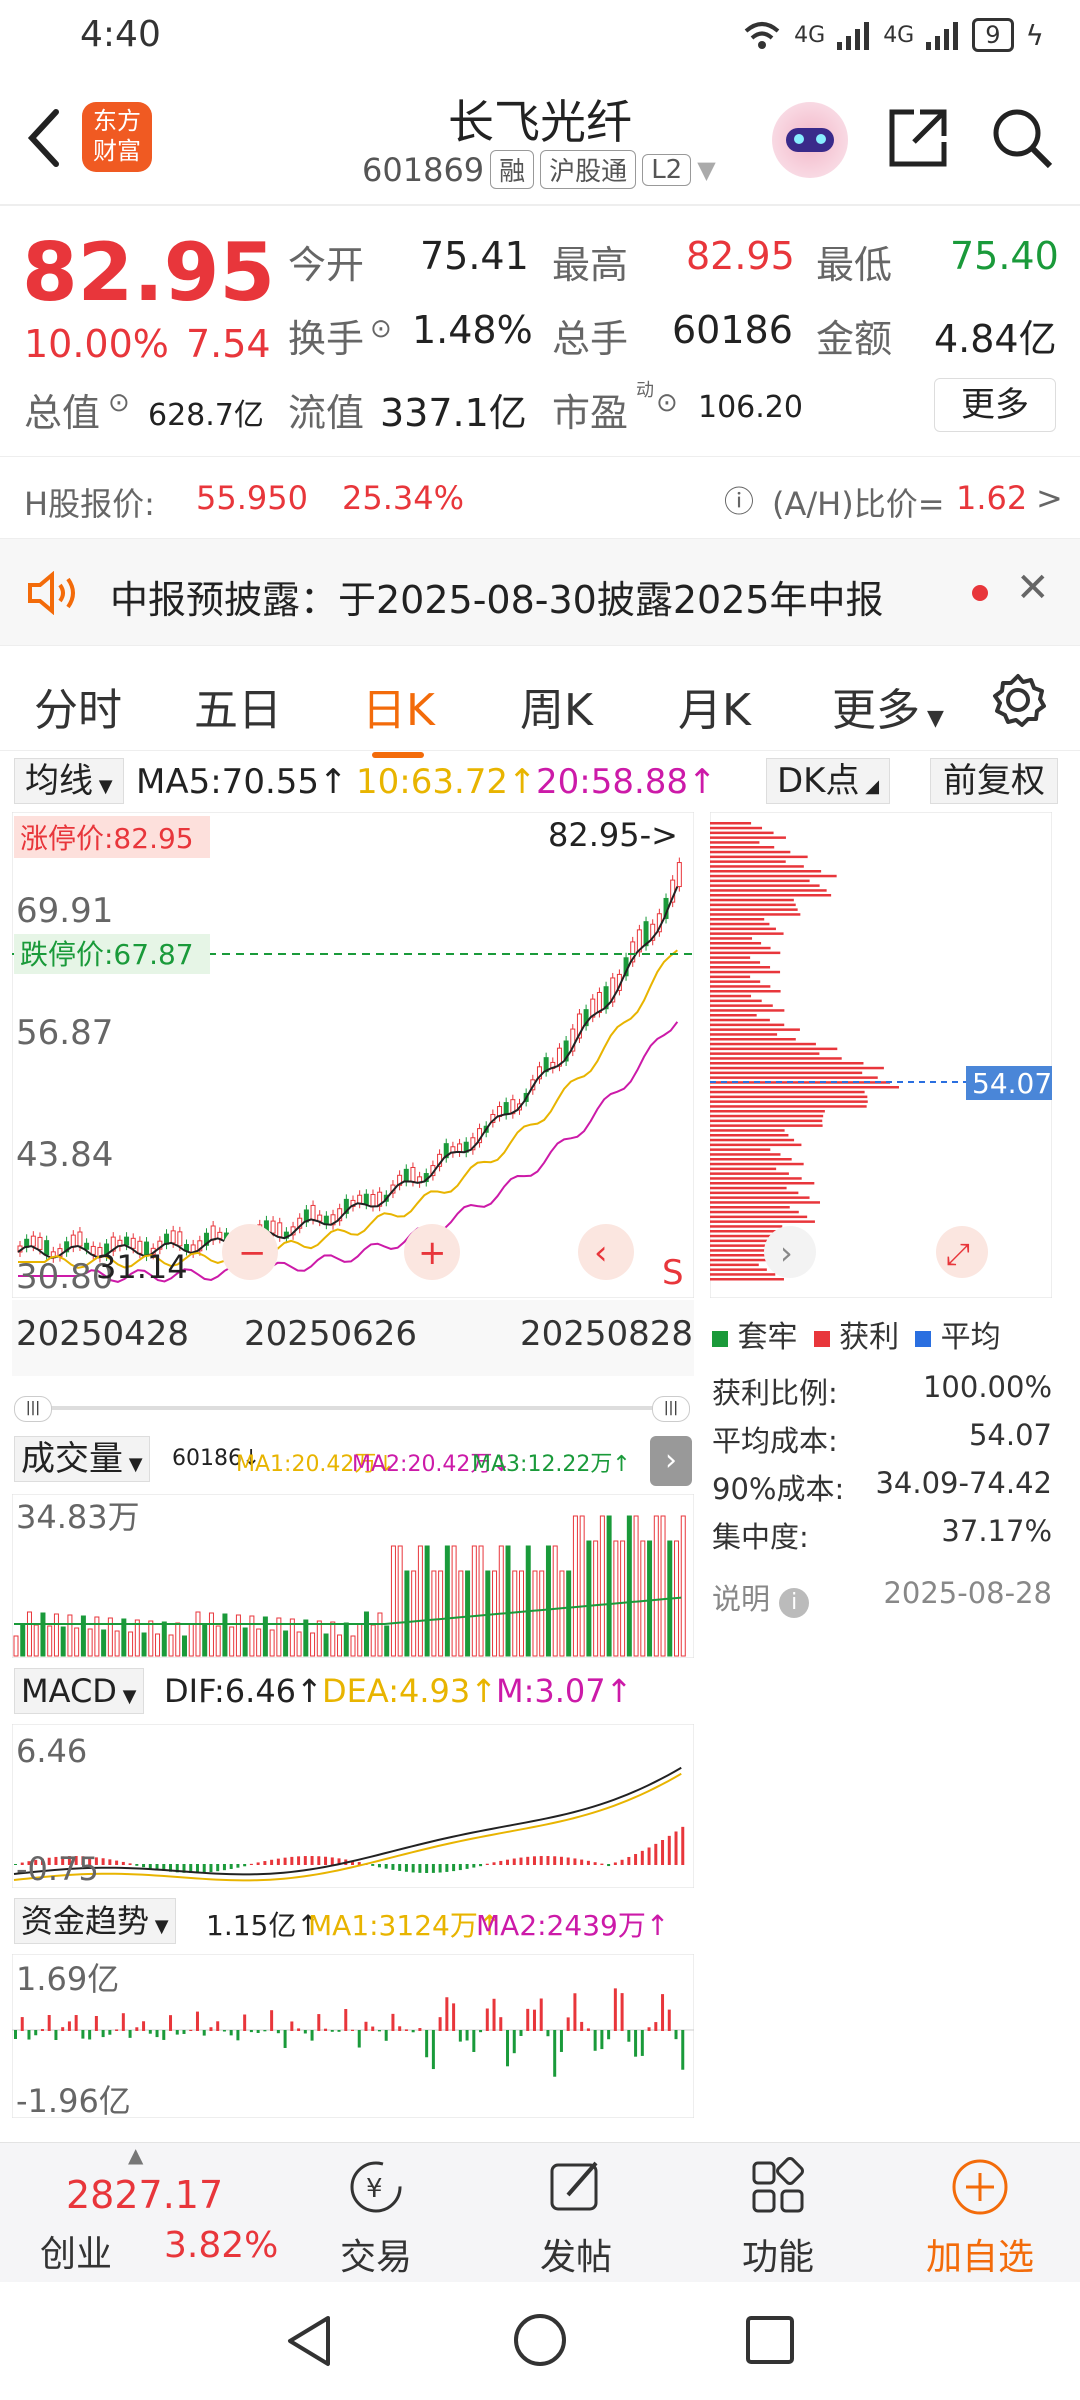 The height and width of the screenshot is (2400, 1080). Describe the element at coordinates (741, 1599) in the screenshot. I see `chip-note-label: 说明` at that location.